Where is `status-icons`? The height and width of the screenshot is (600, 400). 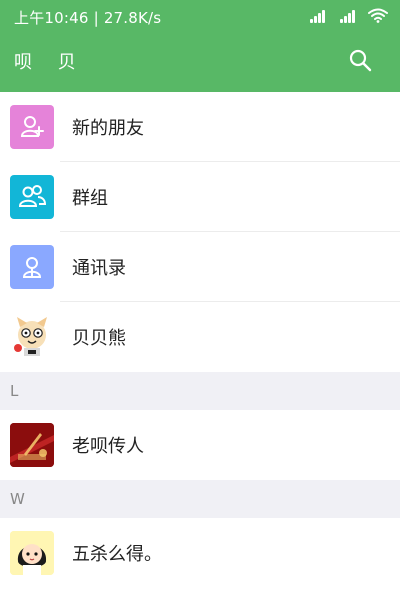 status-icons is located at coordinates (348, 15).